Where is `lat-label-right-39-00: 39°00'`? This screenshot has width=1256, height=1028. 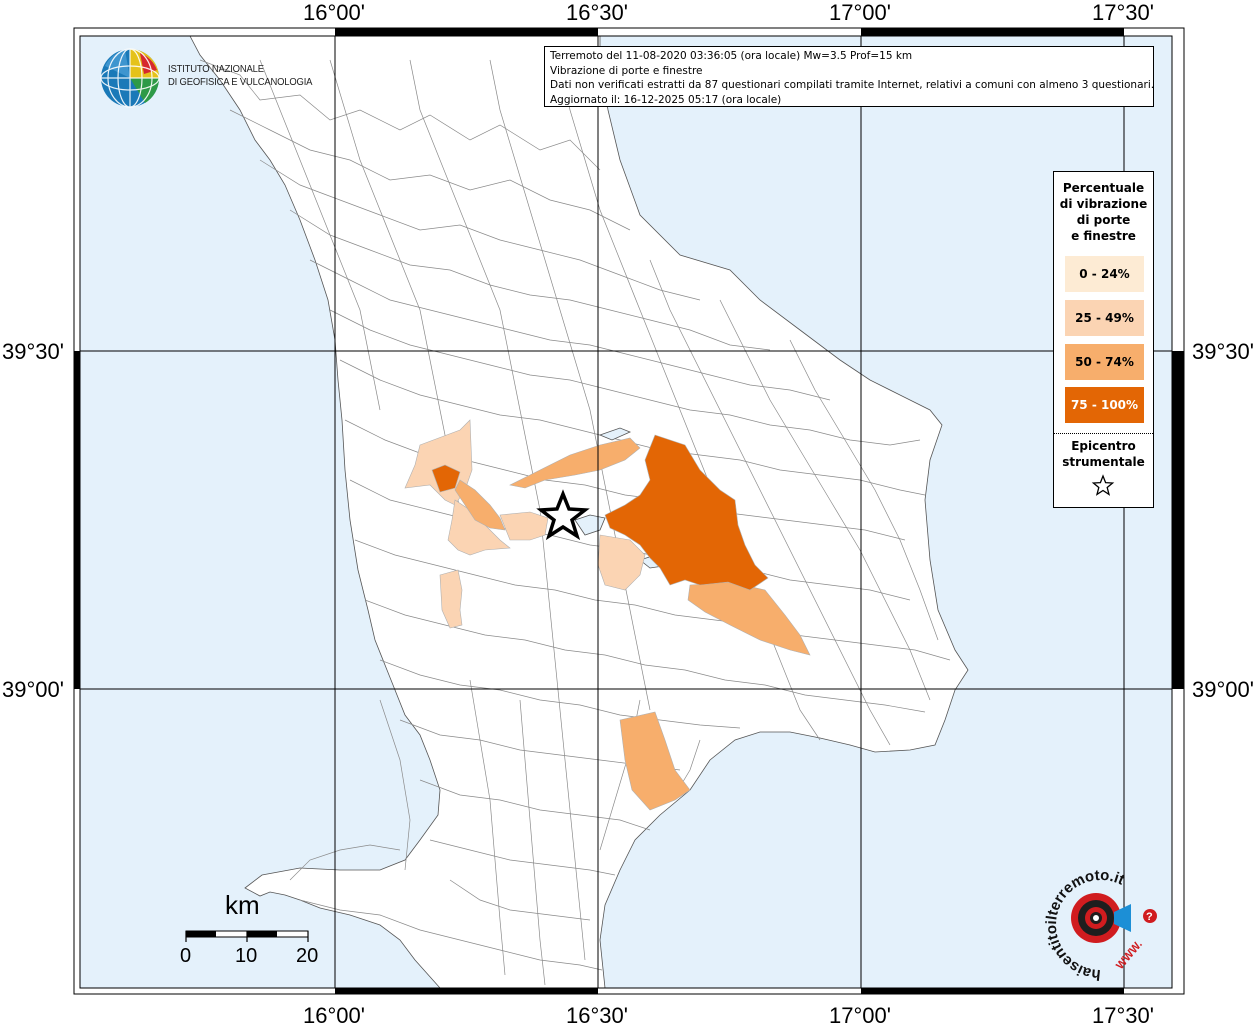 lat-label-right-39-00: 39°00' is located at coordinates (1223, 689).